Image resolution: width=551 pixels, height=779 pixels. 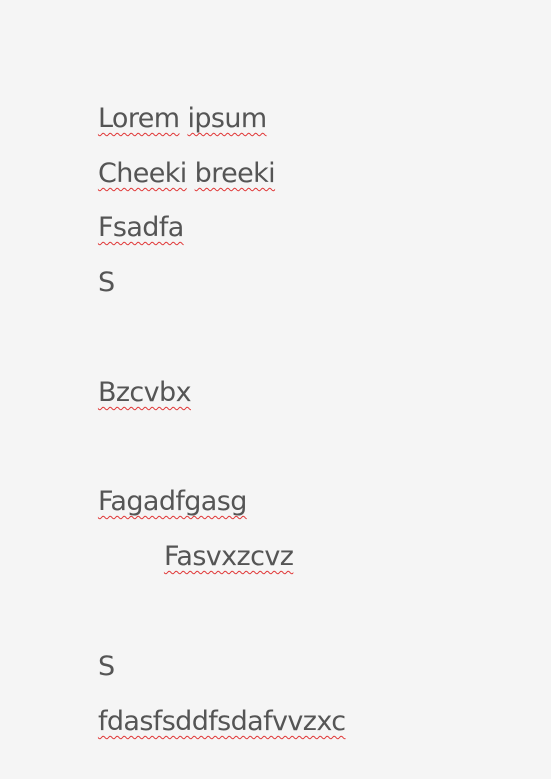 I want to click on document-line-3: Fsadfa, so click(x=125, y=210).